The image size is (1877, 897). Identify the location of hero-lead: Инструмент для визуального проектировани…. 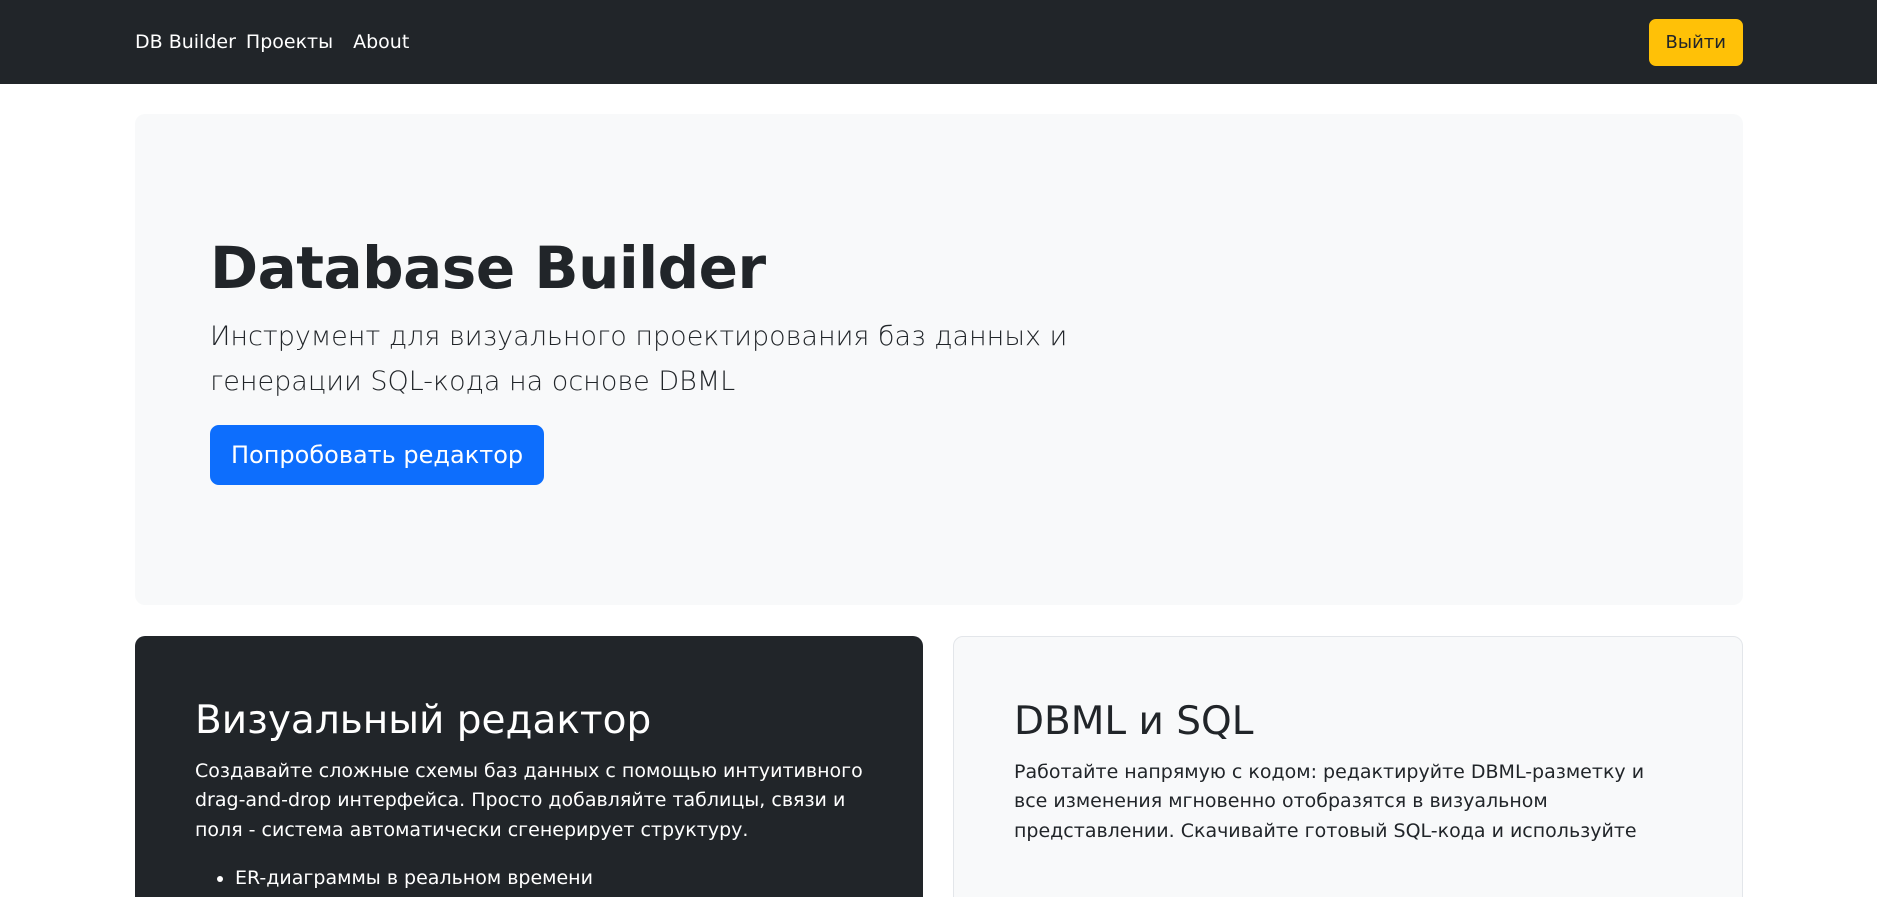
(639, 359).